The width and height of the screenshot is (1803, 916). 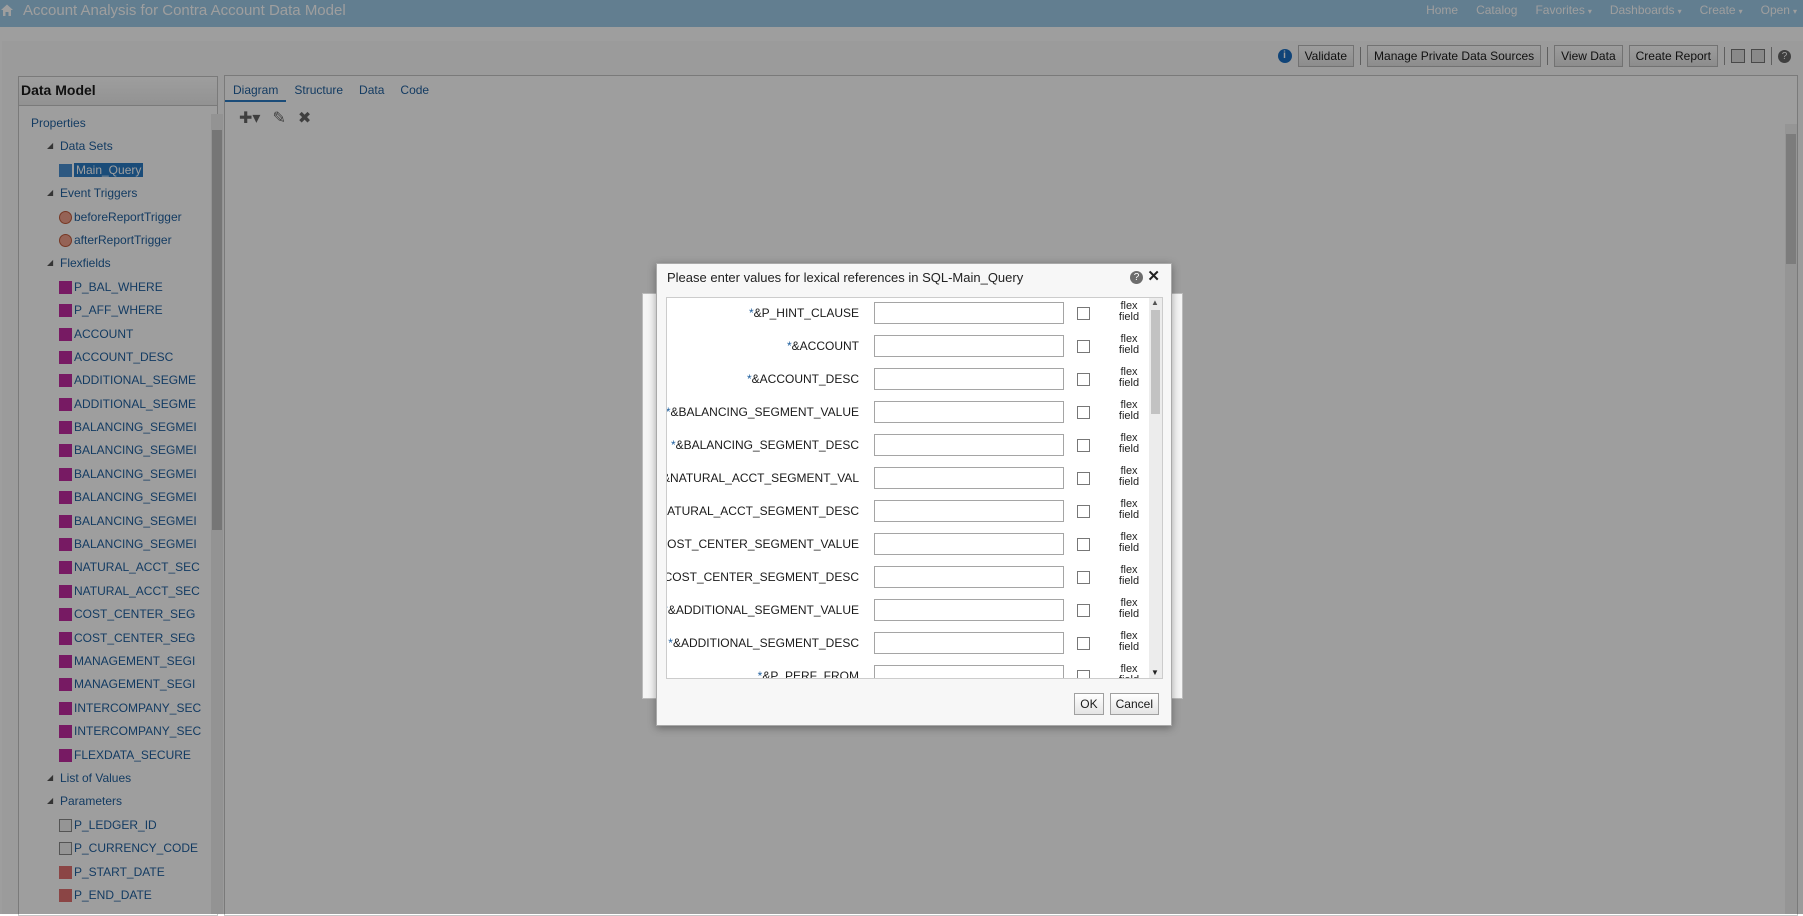 What do you see at coordinates (1155, 488) in the screenshot?
I see `dialog-scrollbar: ▲ ▼` at bounding box center [1155, 488].